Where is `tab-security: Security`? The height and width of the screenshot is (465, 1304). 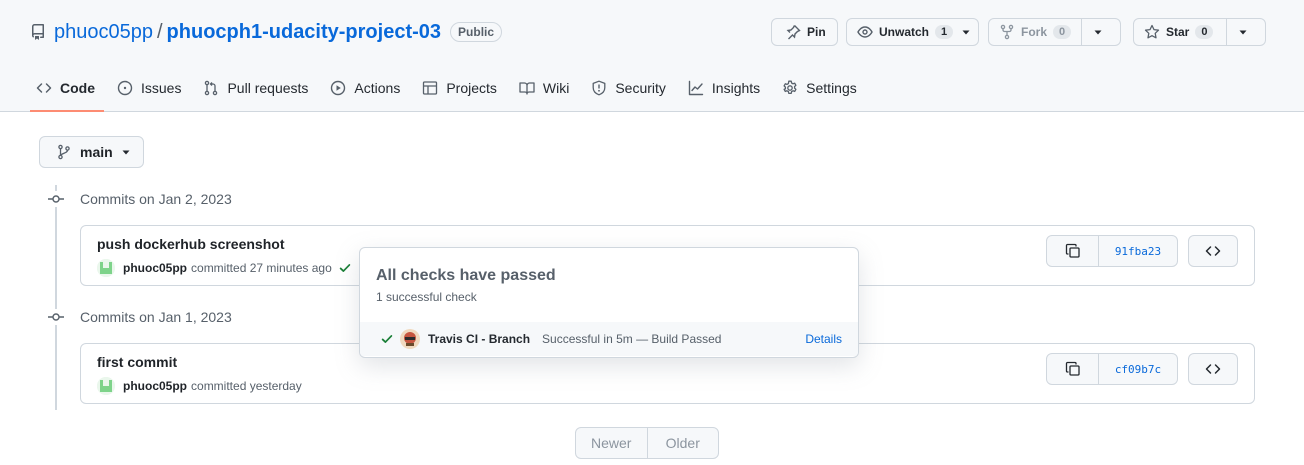 tab-security: Security is located at coordinates (630, 88).